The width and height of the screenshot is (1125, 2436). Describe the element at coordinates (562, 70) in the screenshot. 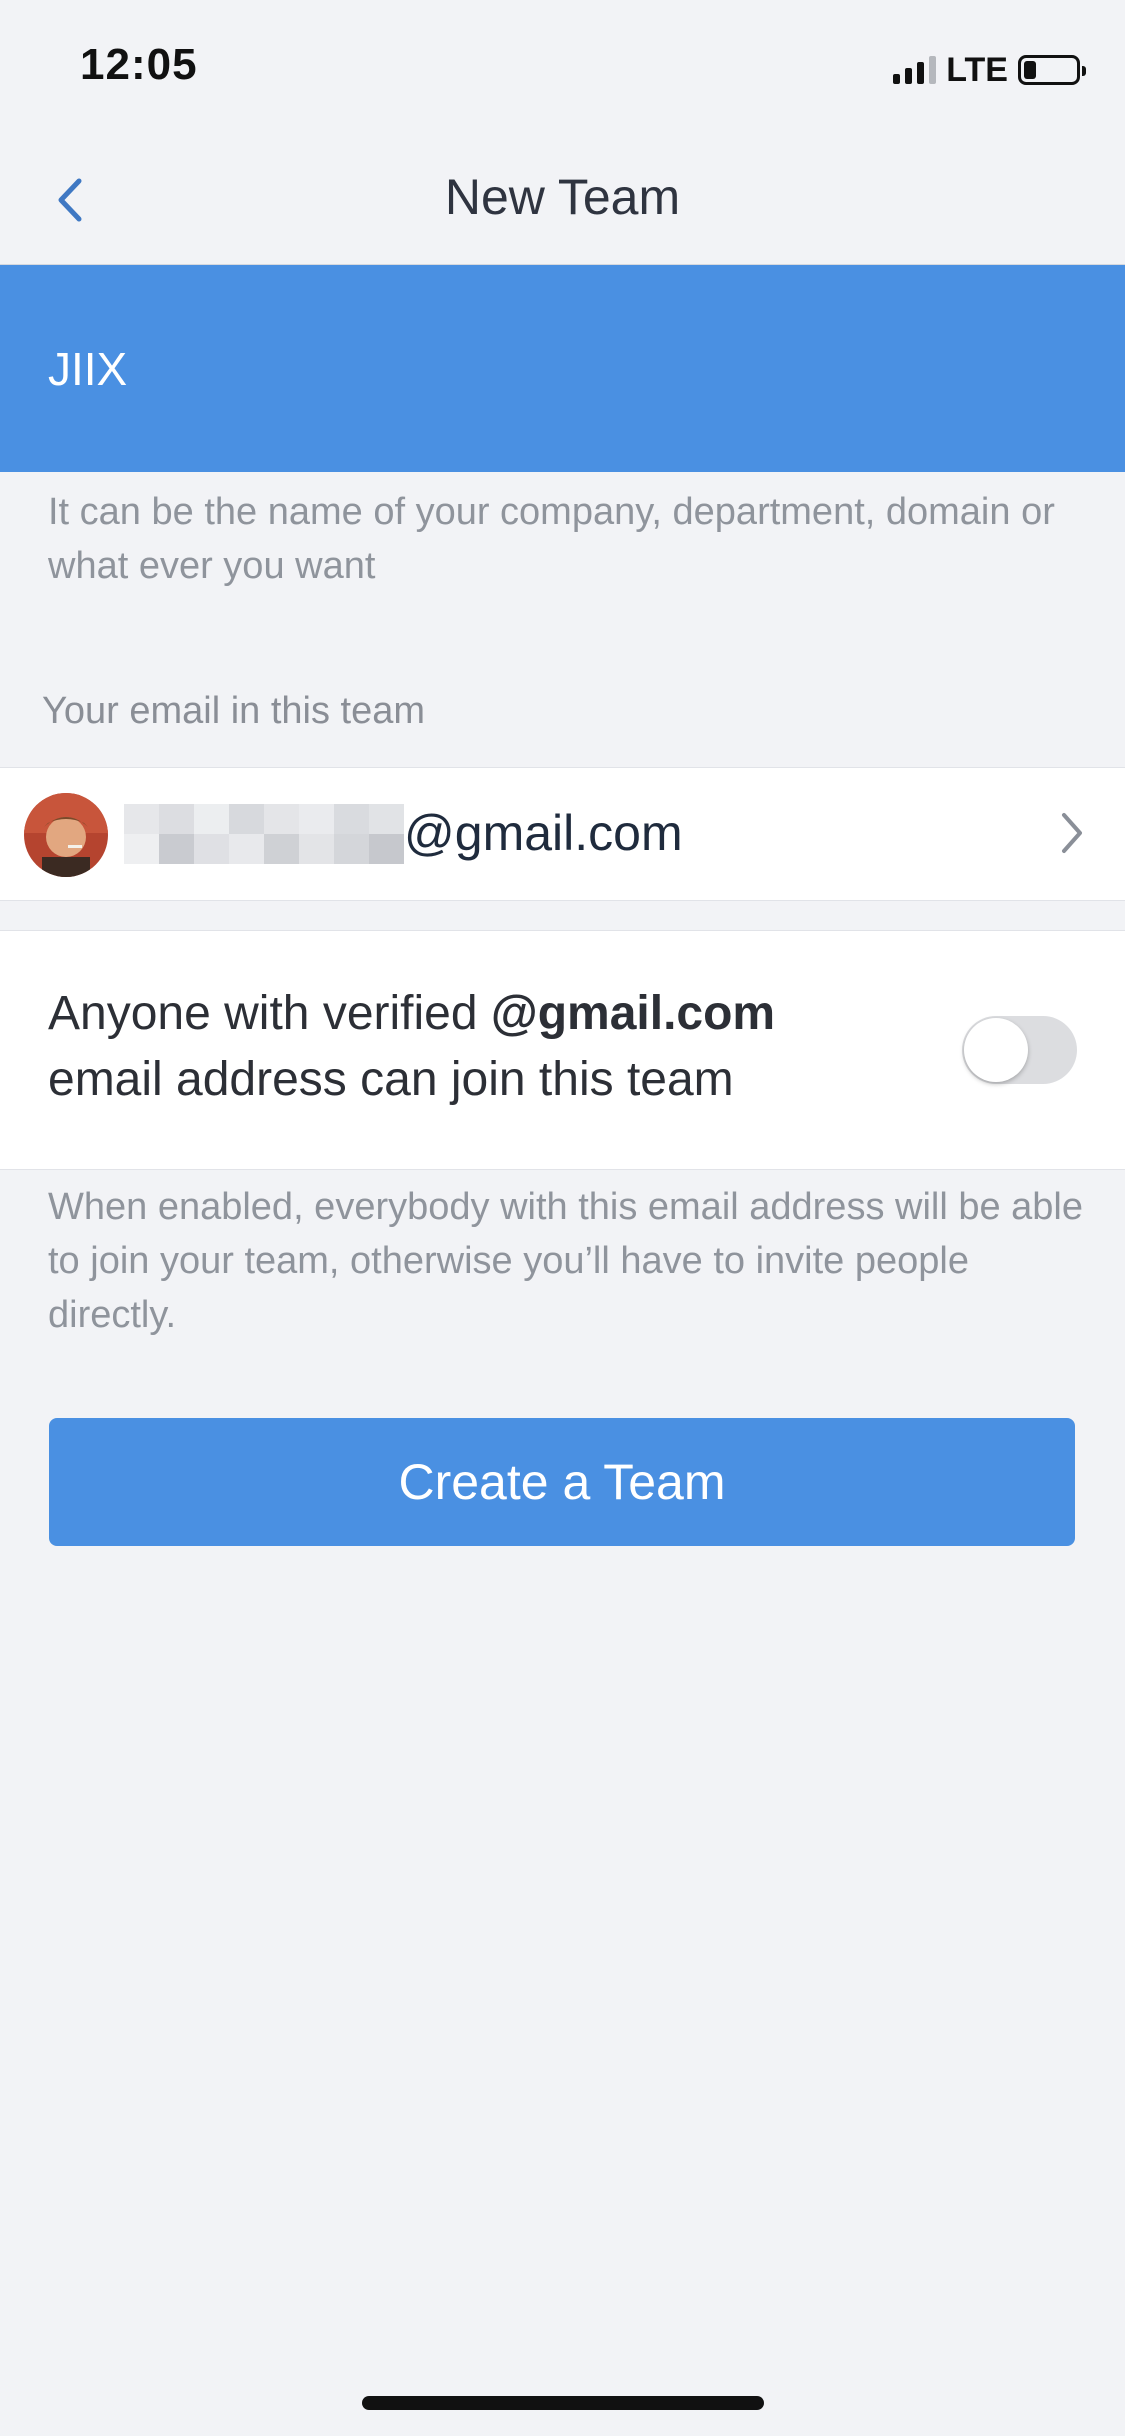

I see `status-bar: 12:05 LTE` at that location.